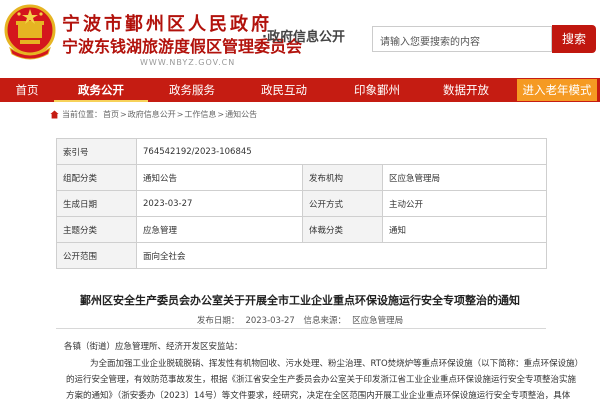 The height and width of the screenshot is (400, 600). Describe the element at coordinates (464, 229) in the screenshot. I see `genre-value: 通知` at that location.